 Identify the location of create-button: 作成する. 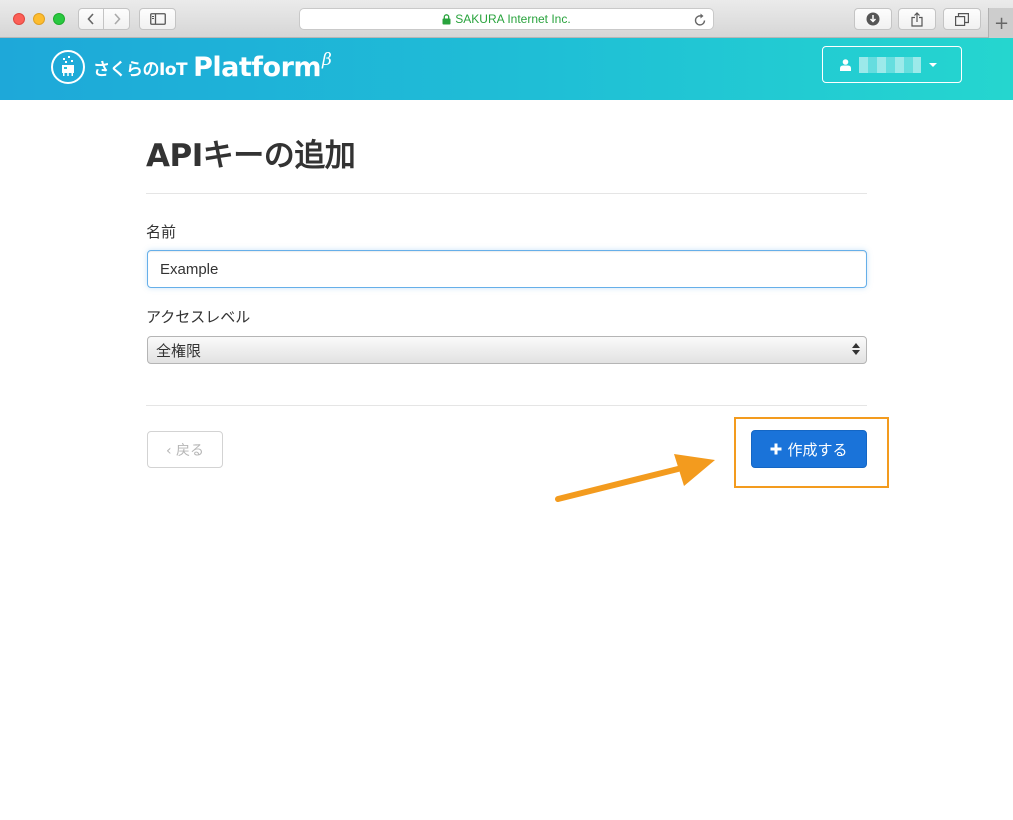
(809, 449).